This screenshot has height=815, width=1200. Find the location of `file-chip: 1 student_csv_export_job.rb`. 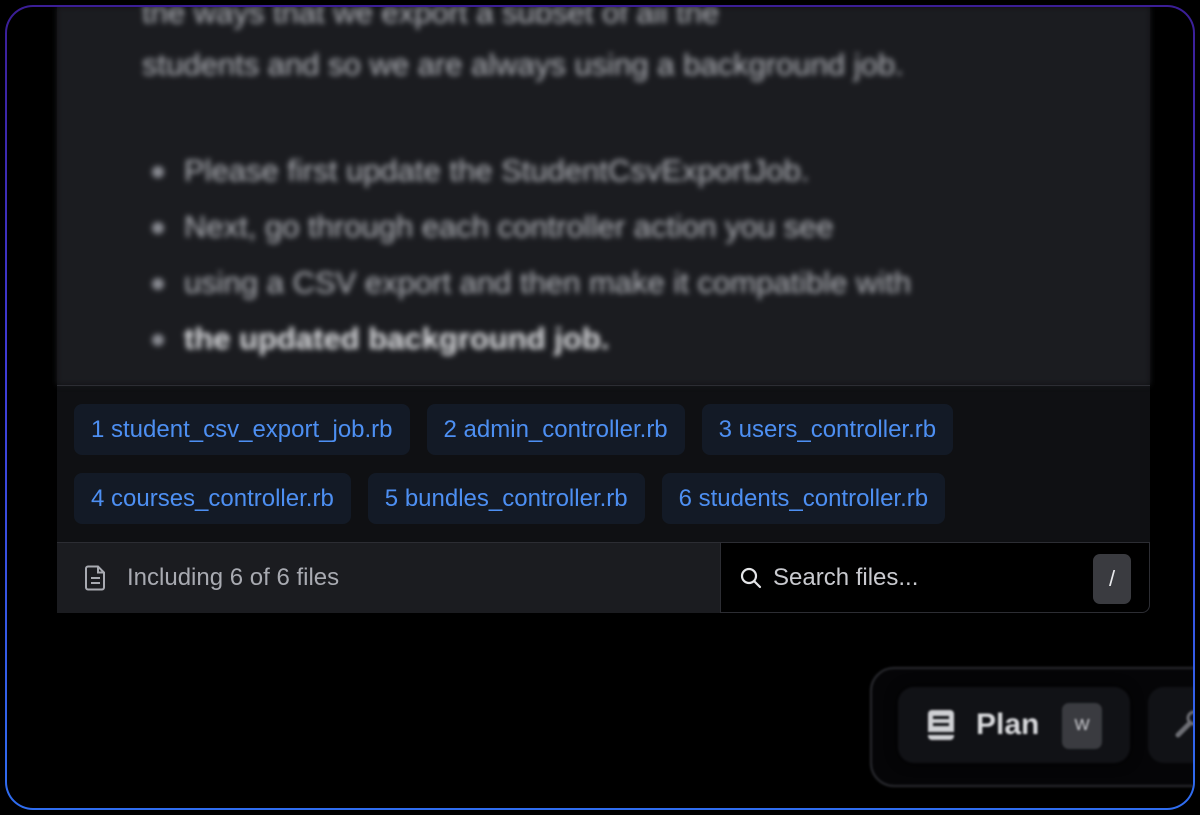

file-chip: 1 student_csv_export_job.rb is located at coordinates (242, 429).